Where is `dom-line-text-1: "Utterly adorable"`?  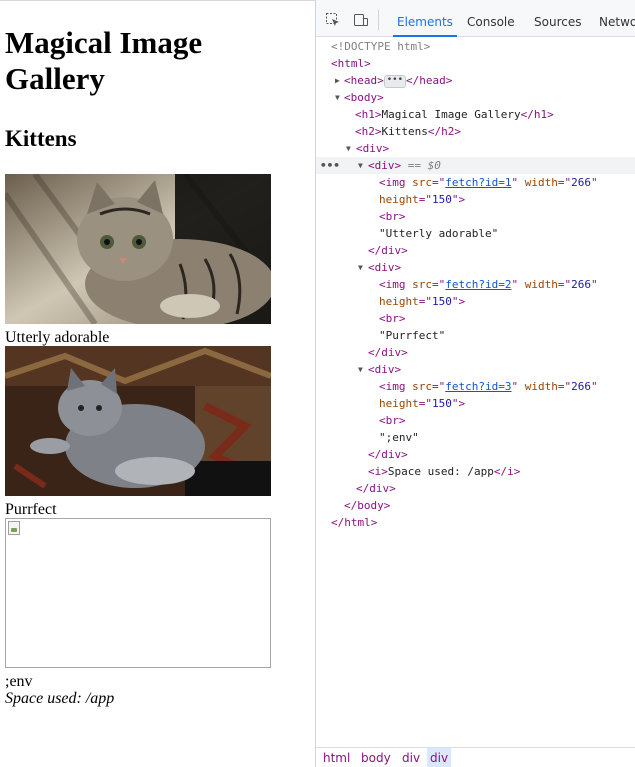 dom-line-text-1: "Utterly adorable" is located at coordinates (475, 233).